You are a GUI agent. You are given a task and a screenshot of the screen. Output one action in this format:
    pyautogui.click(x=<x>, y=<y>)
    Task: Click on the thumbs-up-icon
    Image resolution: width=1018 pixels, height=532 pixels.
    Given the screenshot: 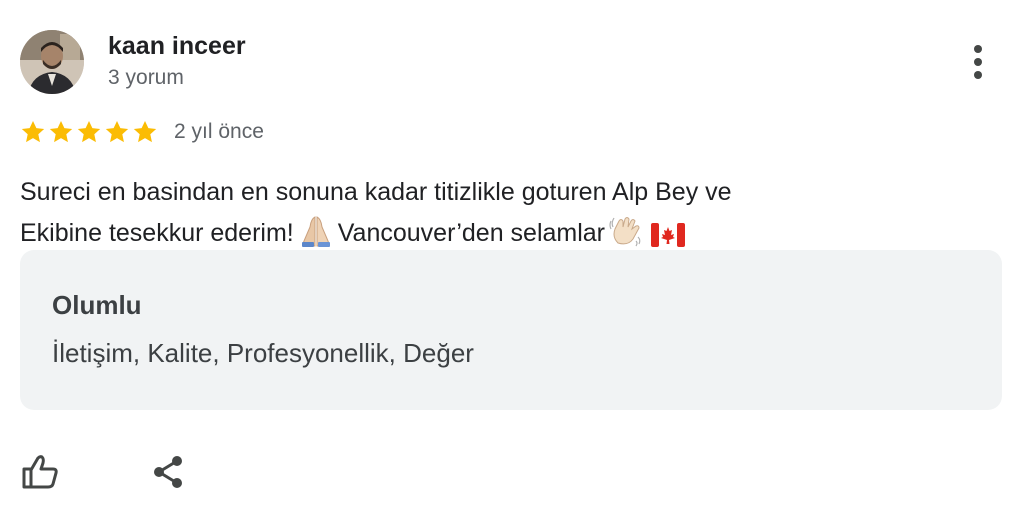 What is the action you would take?
    pyautogui.click(x=40, y=472)
    